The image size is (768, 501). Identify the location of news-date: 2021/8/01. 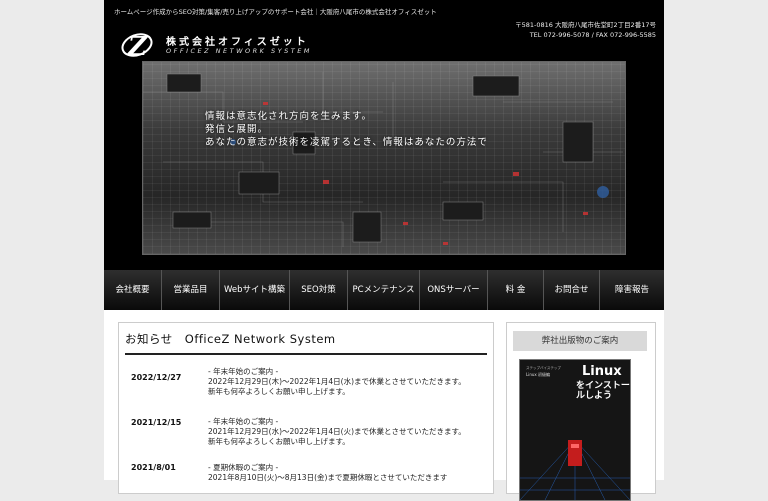
(153, 467).